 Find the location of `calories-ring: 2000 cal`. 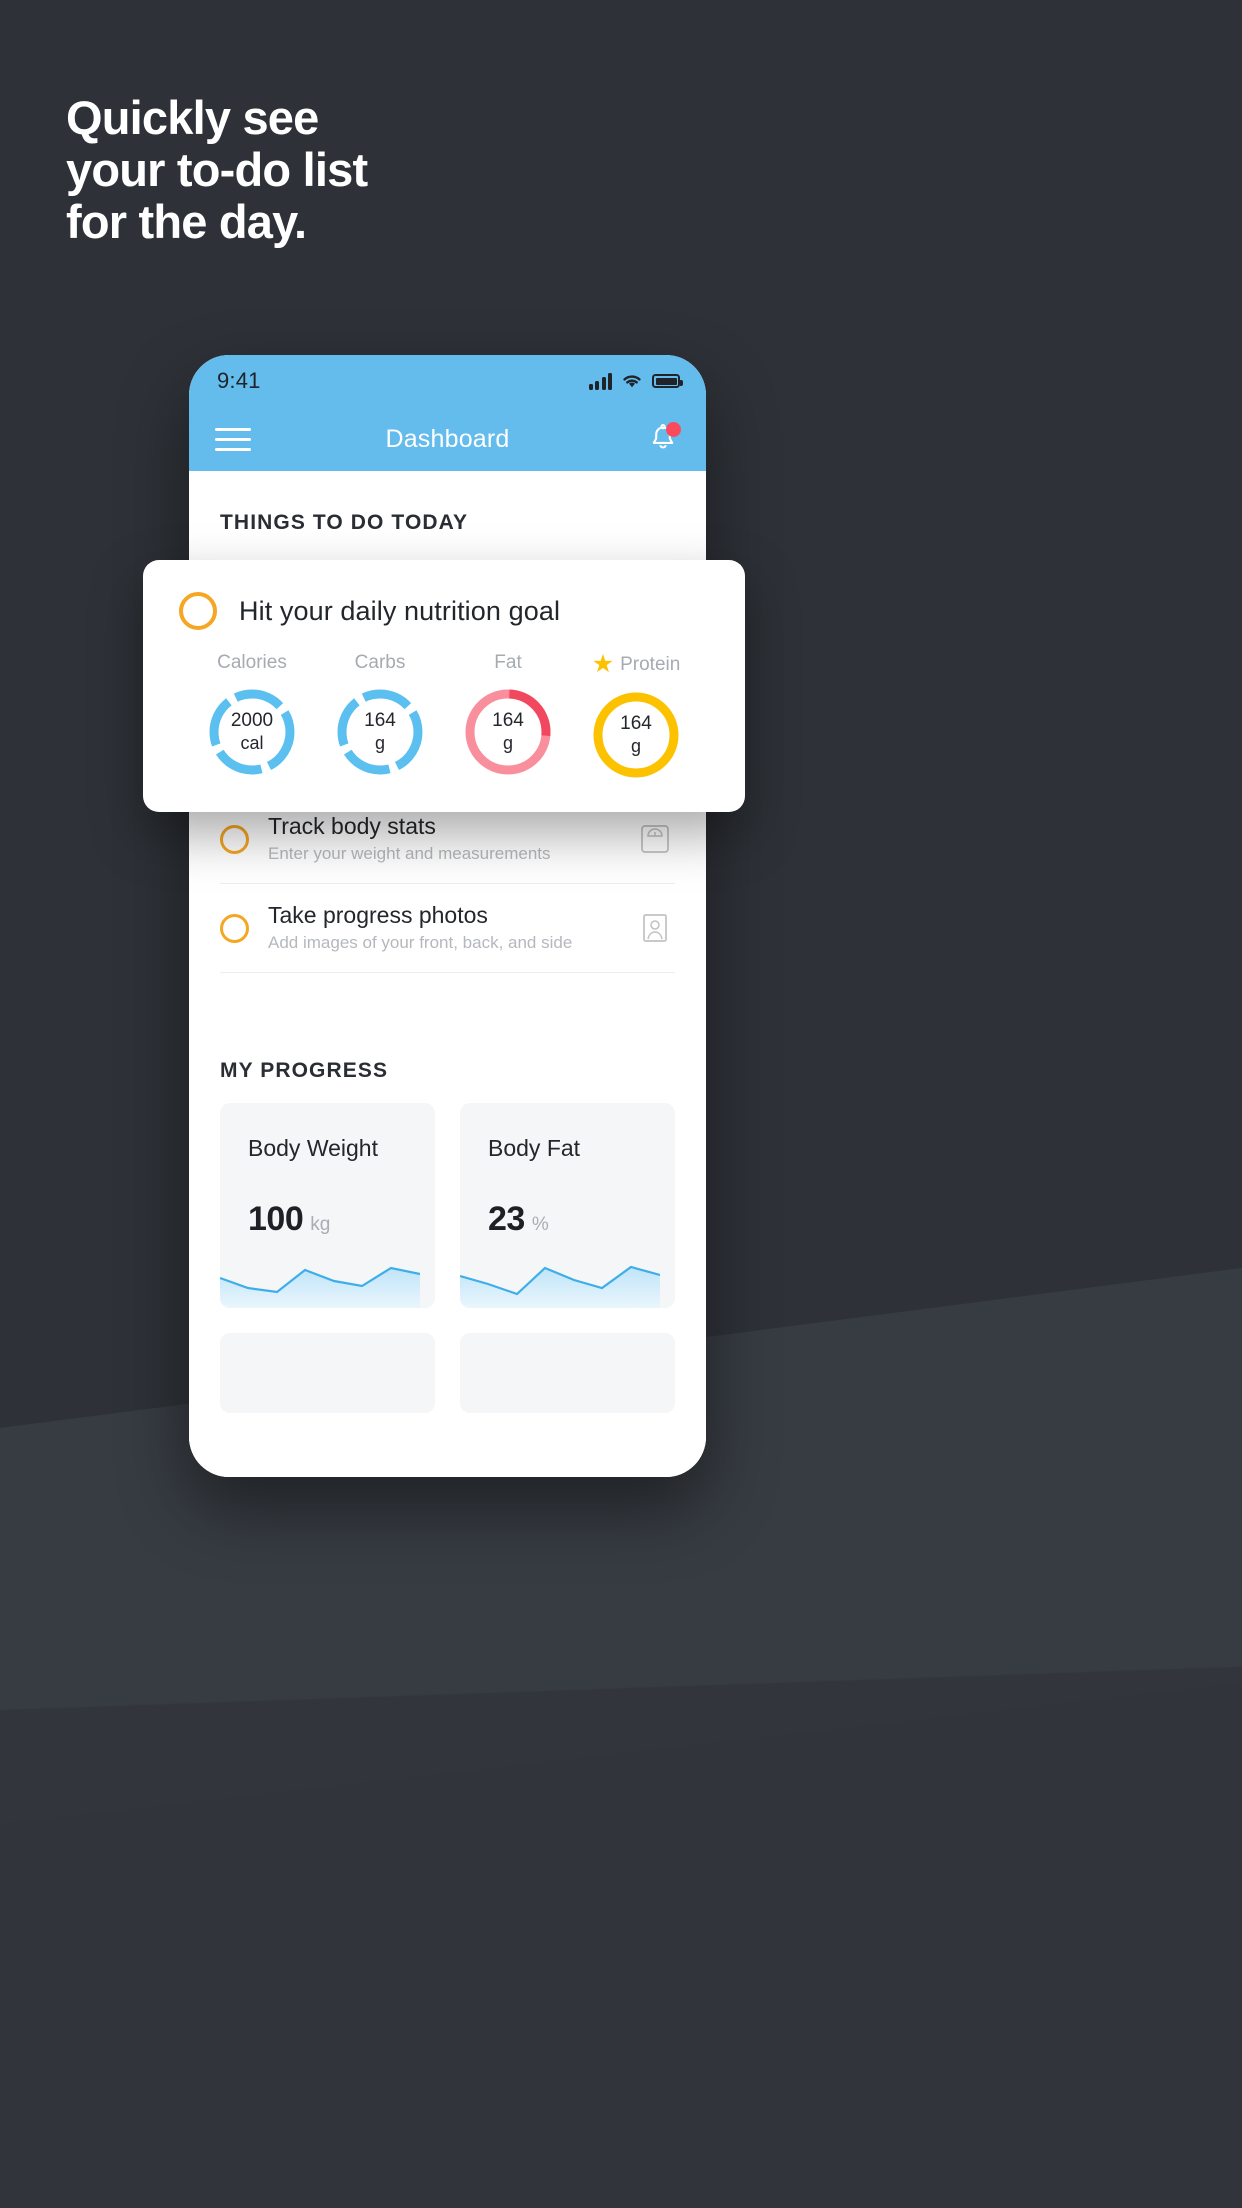

calories-ring: 2000 cal is located at coordinates (252, 732).